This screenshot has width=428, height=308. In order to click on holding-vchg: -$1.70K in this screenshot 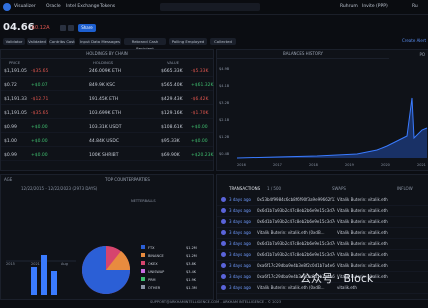, I will do `click(200, 113)`.